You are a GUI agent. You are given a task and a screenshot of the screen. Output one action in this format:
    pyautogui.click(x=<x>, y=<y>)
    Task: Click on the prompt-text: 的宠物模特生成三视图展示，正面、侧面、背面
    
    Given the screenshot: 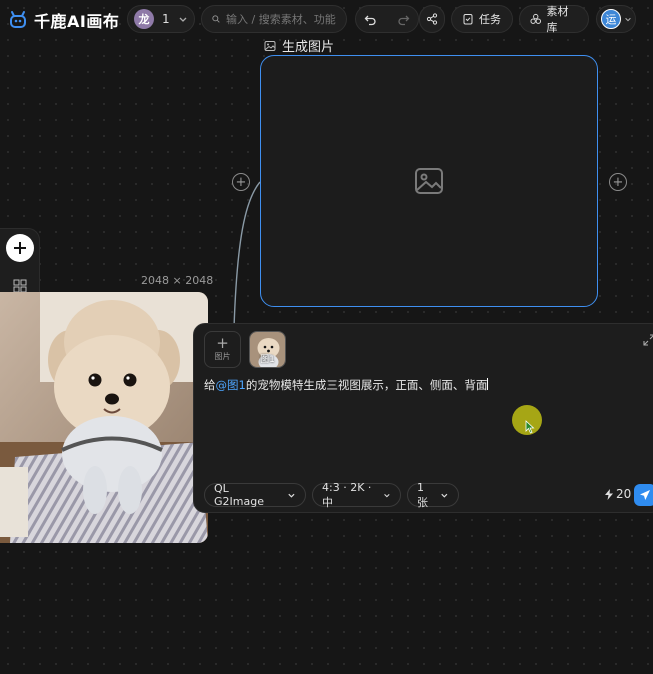 What is the action you would take?
    pyautogui.click(x=366, y=385)
    